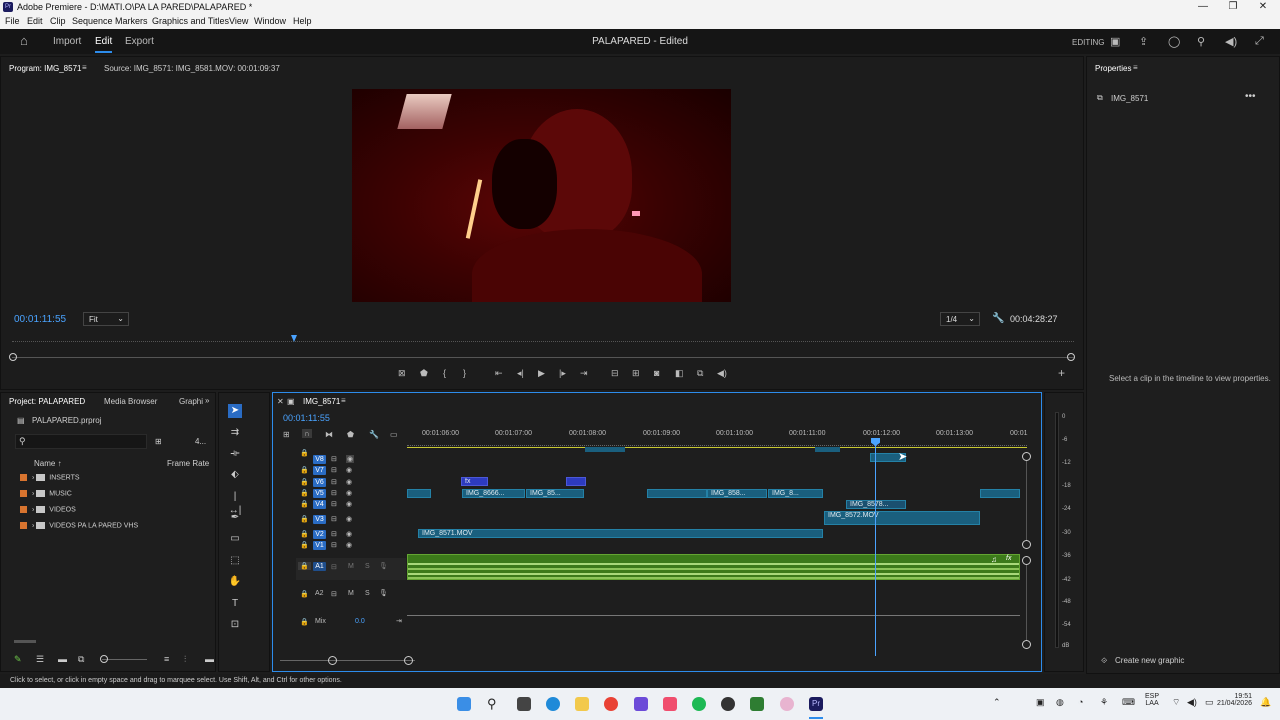  What do you see at coordinates (188, 463) in the screenshot?
I see `col-frame-rate: Frame Rate` at bounding box center [188, 463].